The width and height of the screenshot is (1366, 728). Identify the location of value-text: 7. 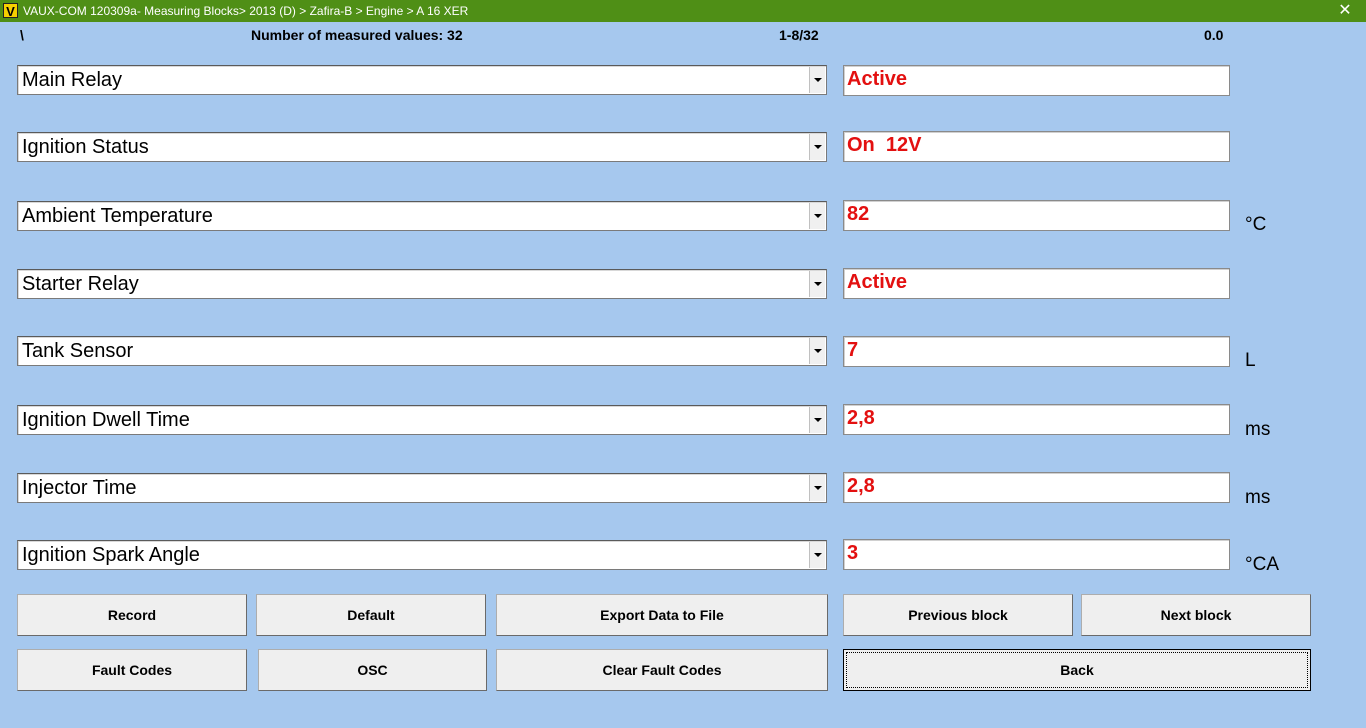
(853, 350).